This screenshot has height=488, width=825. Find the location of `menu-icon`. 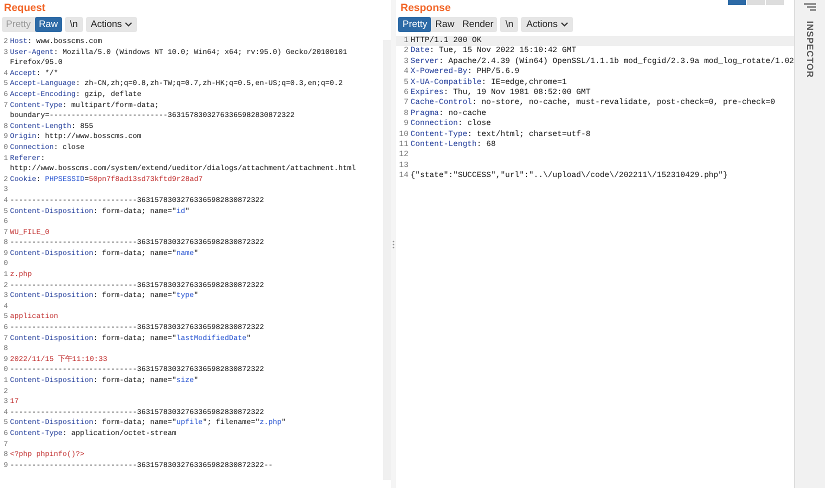

menu-icon is located at coordinates (810, 7).